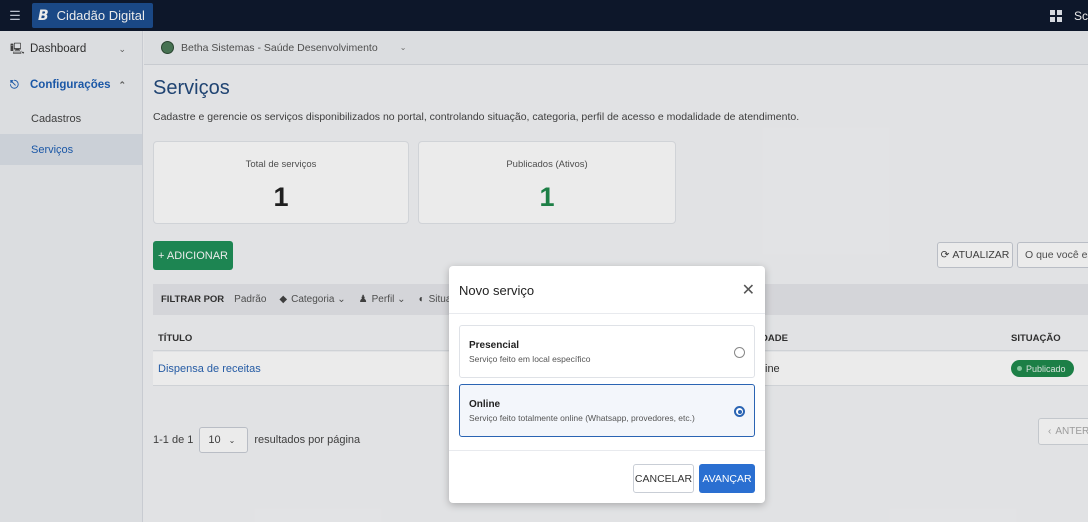  What do you see at coordinates (663, 478) in the screenshot?
I see `cancel-button: CANCELAR` at bounding box center [663, 478].